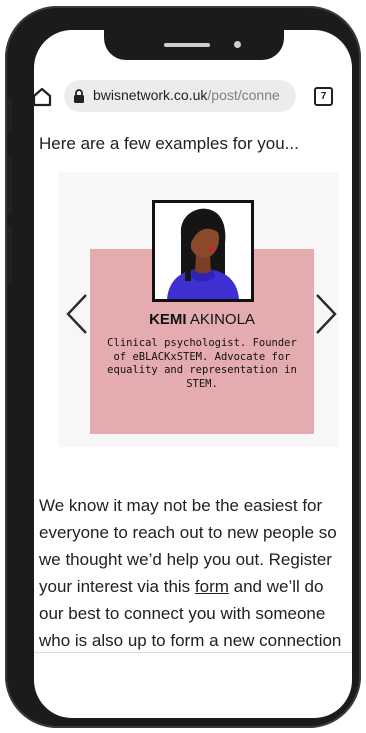  I want to click on profile-last-name: AKINOLA, so click(222, 319).